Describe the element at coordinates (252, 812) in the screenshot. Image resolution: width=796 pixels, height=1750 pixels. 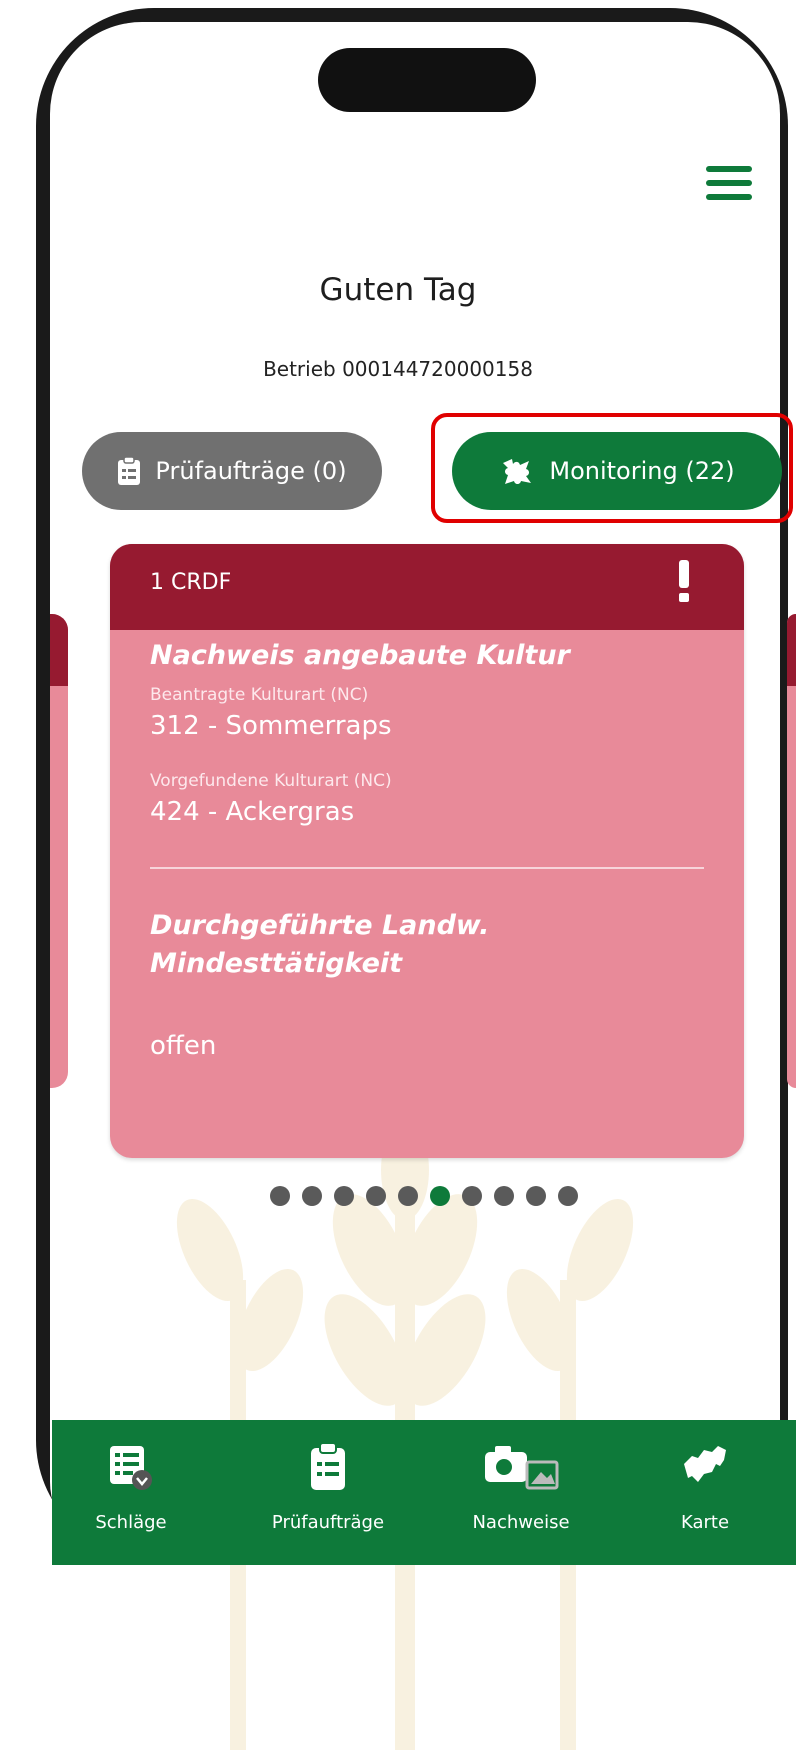
I see `field-value-vorgefunden: 424 - Ackergras` at that location.